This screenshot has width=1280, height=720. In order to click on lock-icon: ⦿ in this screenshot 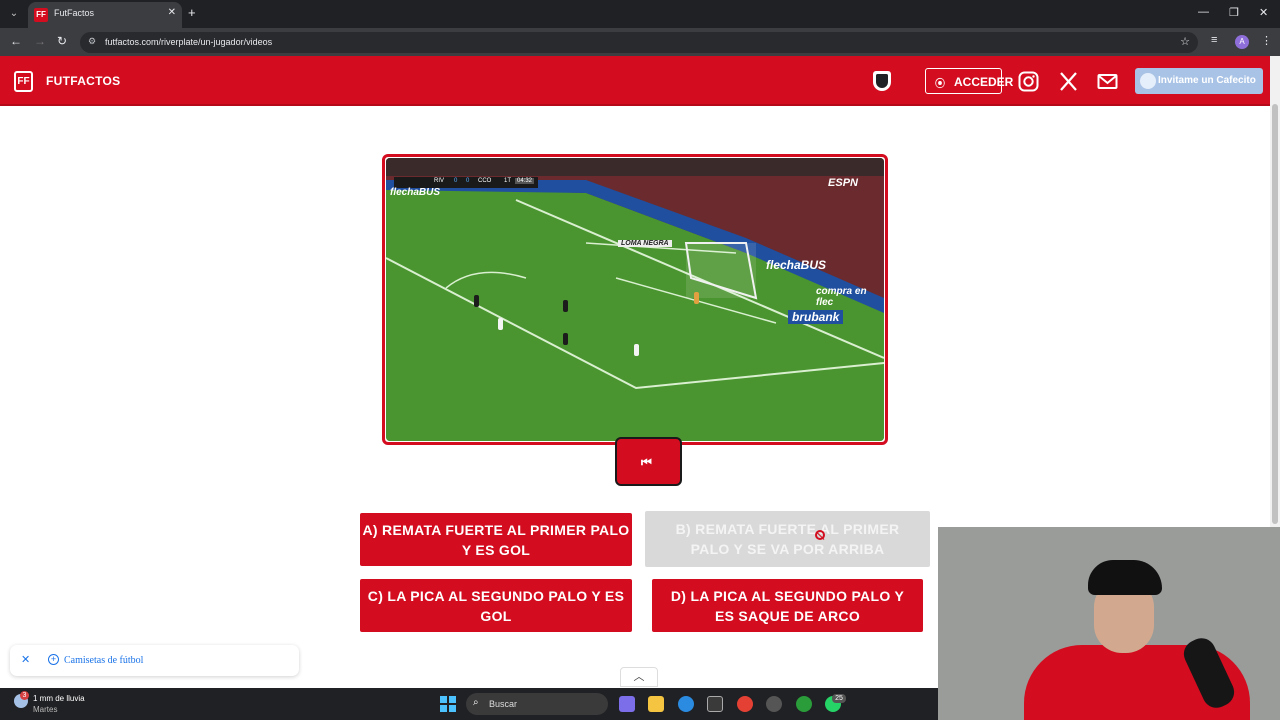, I will do `click(940, 84)`.